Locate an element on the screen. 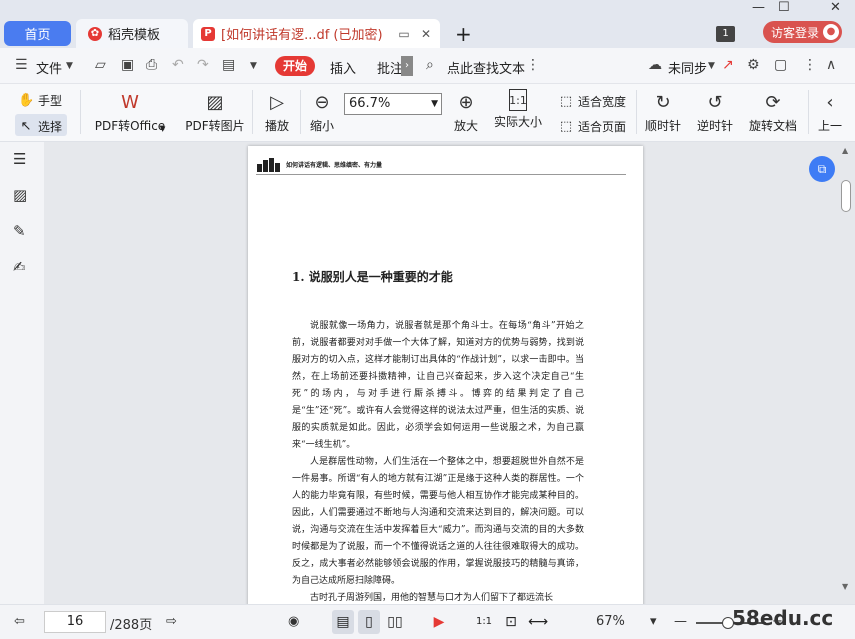 This screenshot has height=639, width=855. menu-file: 文件 is located at coordinates (49, 67).